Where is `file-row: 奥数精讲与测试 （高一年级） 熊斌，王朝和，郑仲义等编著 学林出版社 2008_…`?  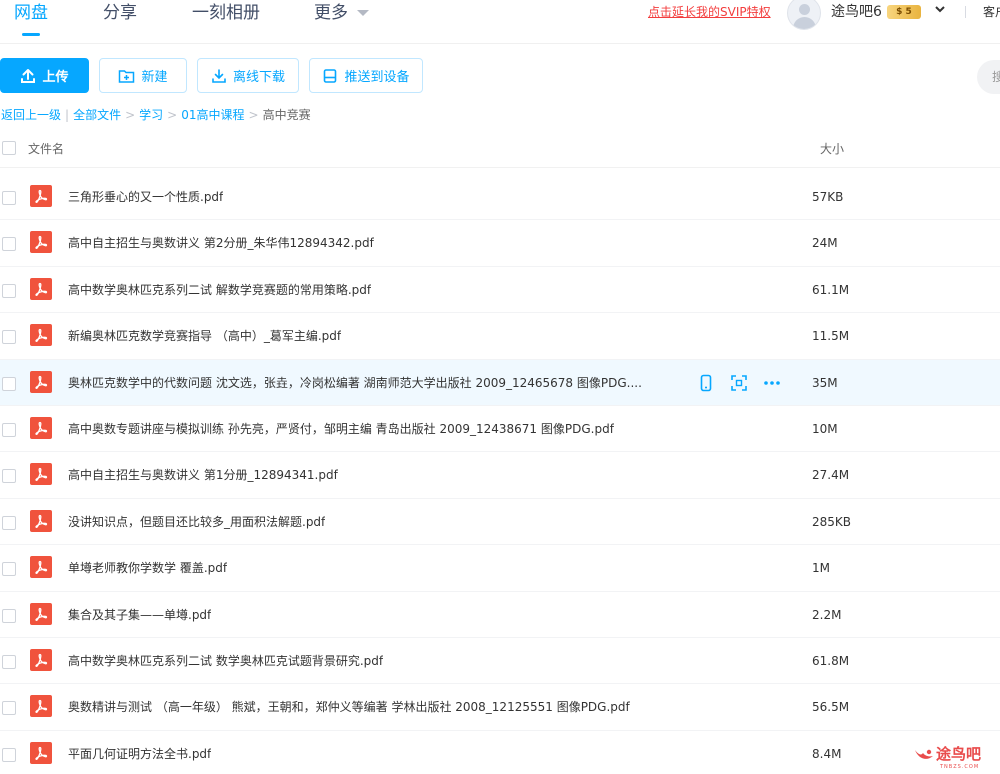 file-row: 奥数精讲与测试 （高一年级） 熊斌，王朝和，郑仲义等编著 学林出版社 2008_… is located at coordinates (500, 707).